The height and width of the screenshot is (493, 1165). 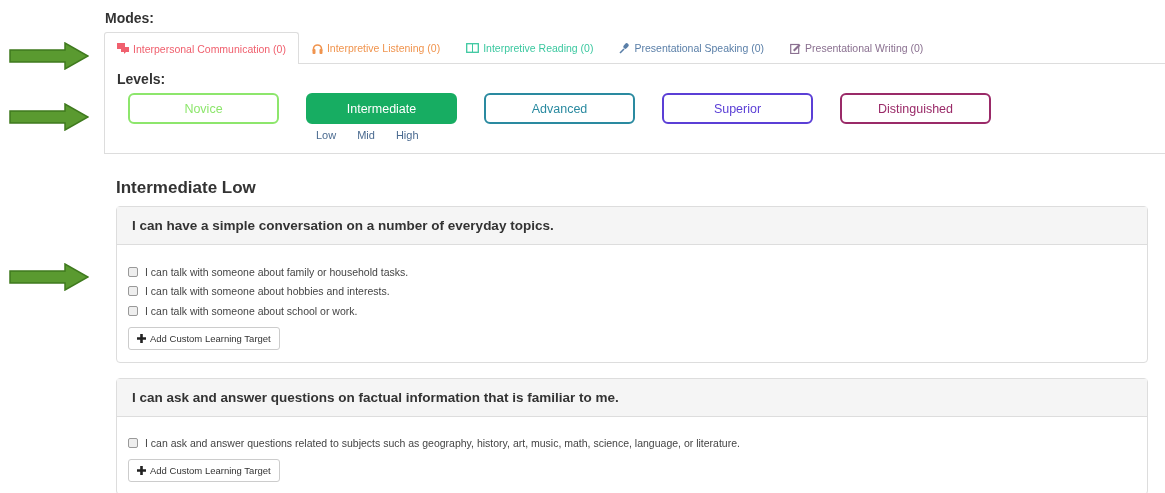 What do you see at coordinates (267, 291) in the screenshot?
I see `target-text: I can talk with someone about hobbies and interests.` at bounding box center [267, 291].